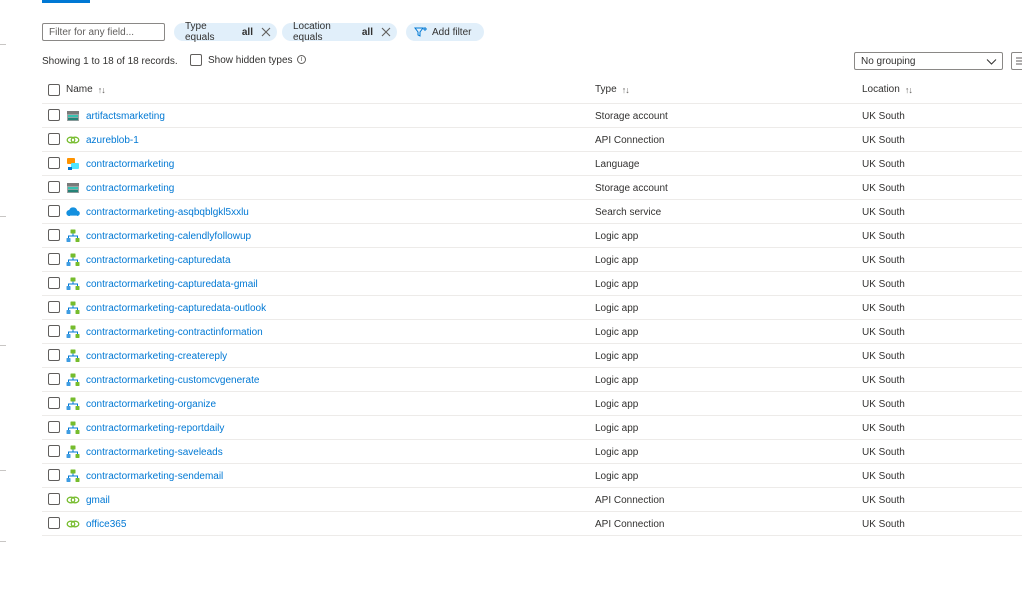 Image resolution: width=1022 pixels, height=614 pixels. Describe the element at coordinates (452, 32) in the screenshot. I see `add-filter-label: Add filter` at that location.